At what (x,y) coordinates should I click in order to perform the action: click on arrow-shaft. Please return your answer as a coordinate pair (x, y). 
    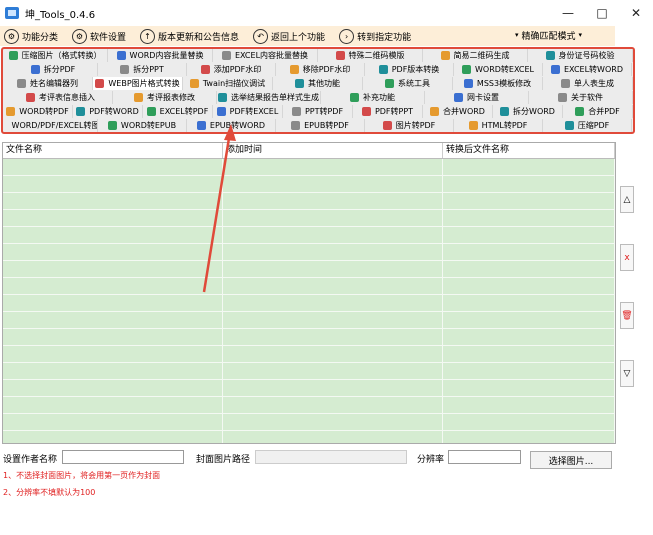
    Looking at the image, I should click on (217, 212).